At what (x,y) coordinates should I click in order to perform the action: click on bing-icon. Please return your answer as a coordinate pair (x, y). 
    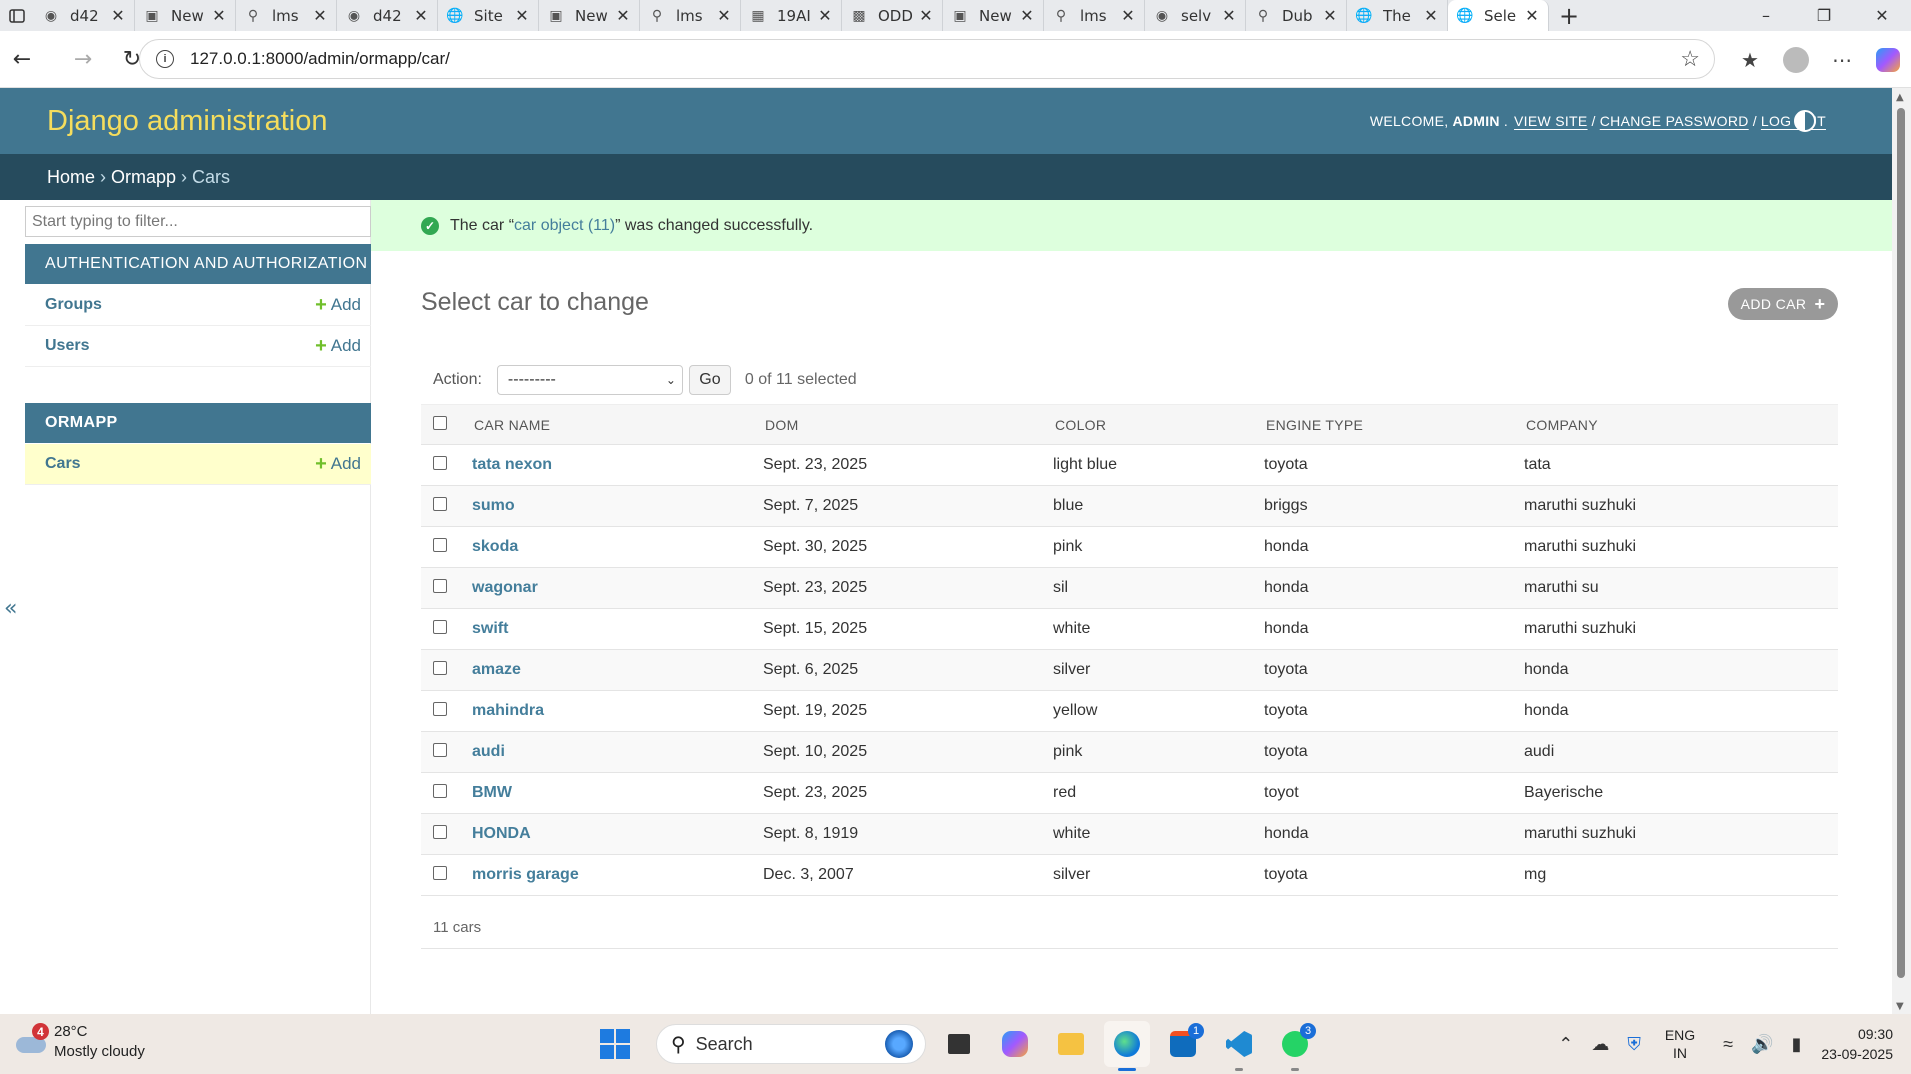
    Looking at the image, I should click on (899, 1044).